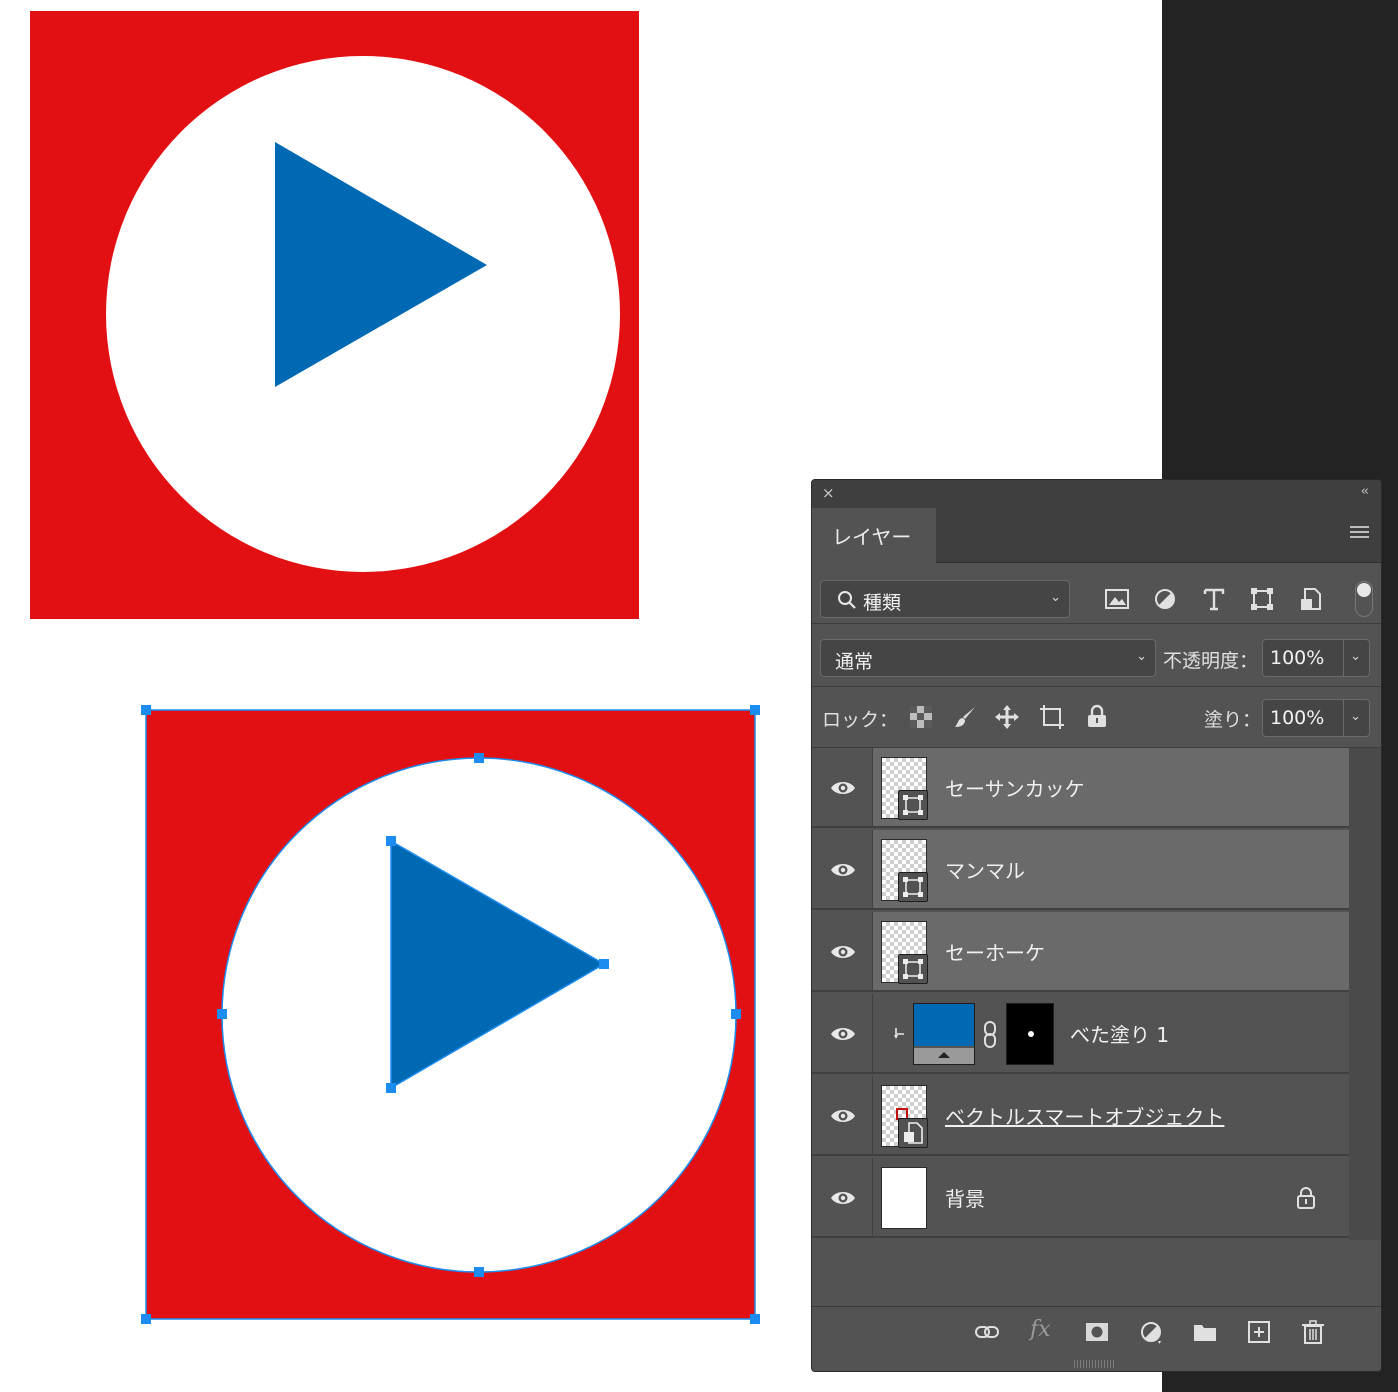 This screenshot has width=1398, height=1392. What do you see at coordinates (1165, 599) in the screenshot?
I see `adjustment-filter-icon` at bounding box center [1165, 599].